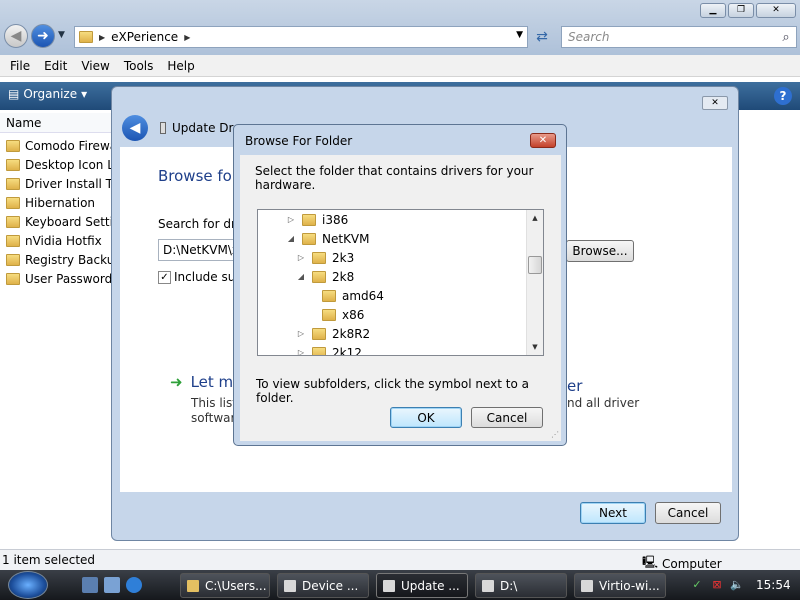 This screenshot has width=800, height=600. What do you see at coordinates (333, 333) in the screenshot?
I see `tree-item-2k8r2: ▷ 2k8R2` at bounding box center [333, 333].